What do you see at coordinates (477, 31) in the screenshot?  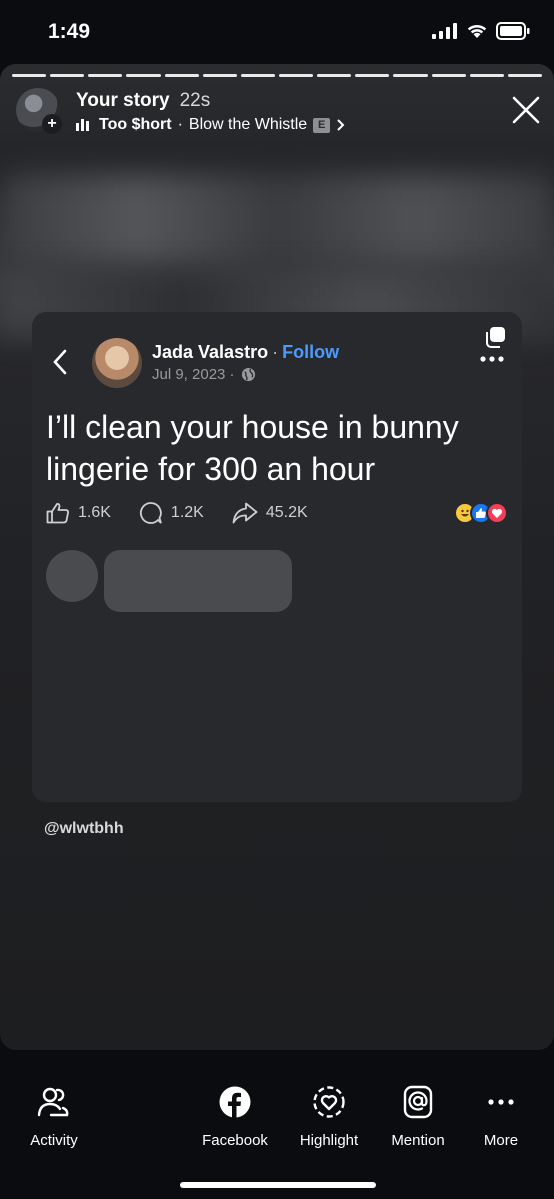 I see `wifi-icon` at bounding box center [477, 31].